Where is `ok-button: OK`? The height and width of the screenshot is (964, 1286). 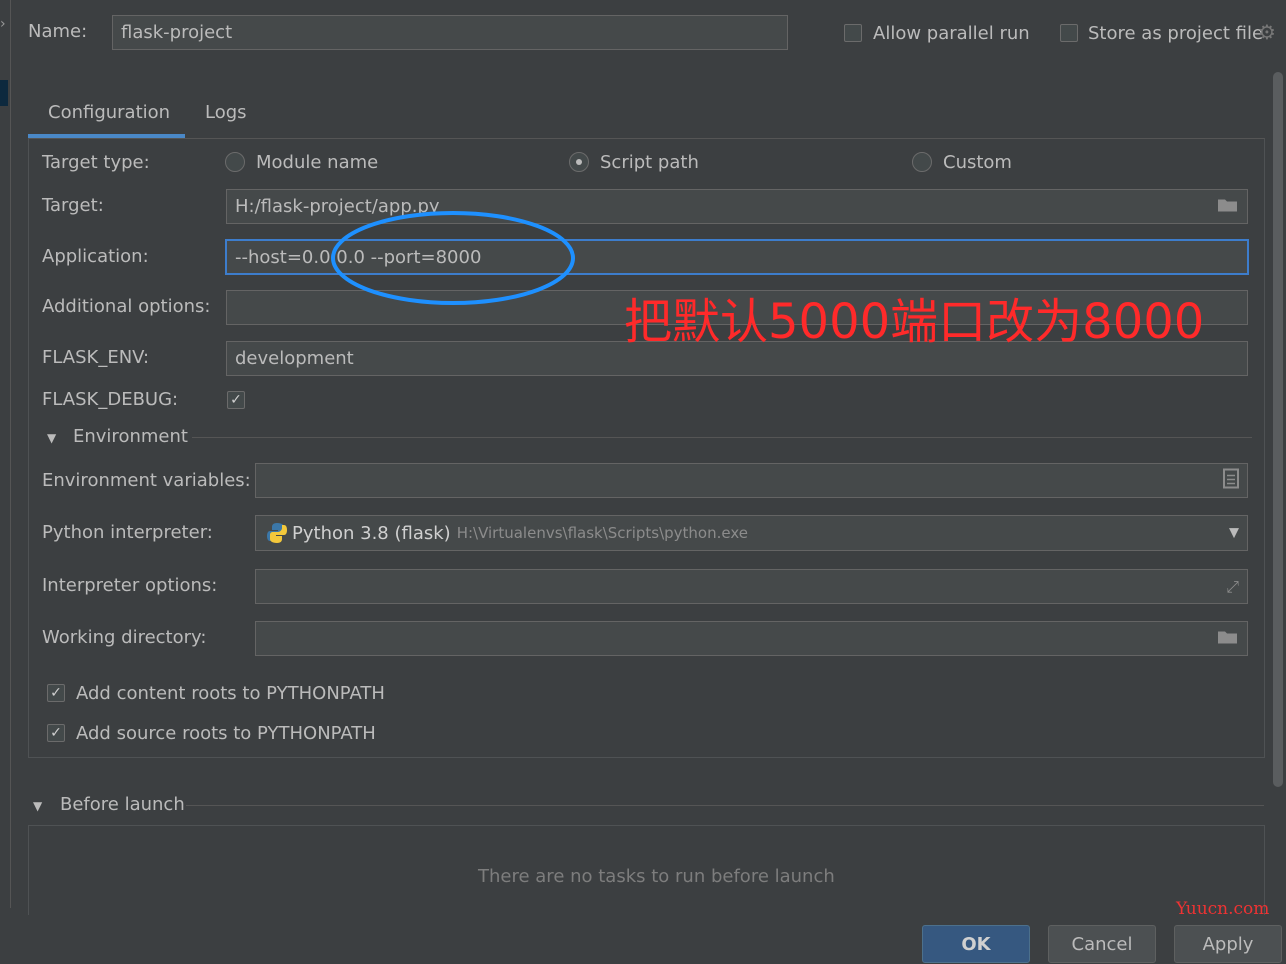
ok-button: OK is located at coordinates (976, 944).